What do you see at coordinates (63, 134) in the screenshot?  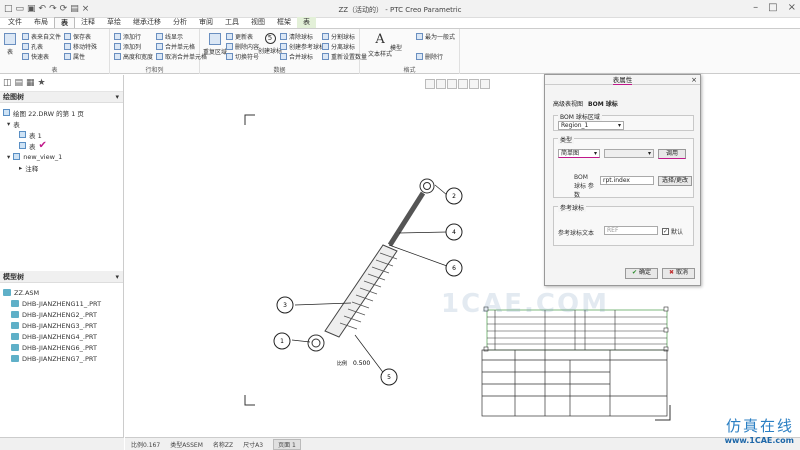 I see `tree-item-table1: 表 1` at bounding box center [63, 134].